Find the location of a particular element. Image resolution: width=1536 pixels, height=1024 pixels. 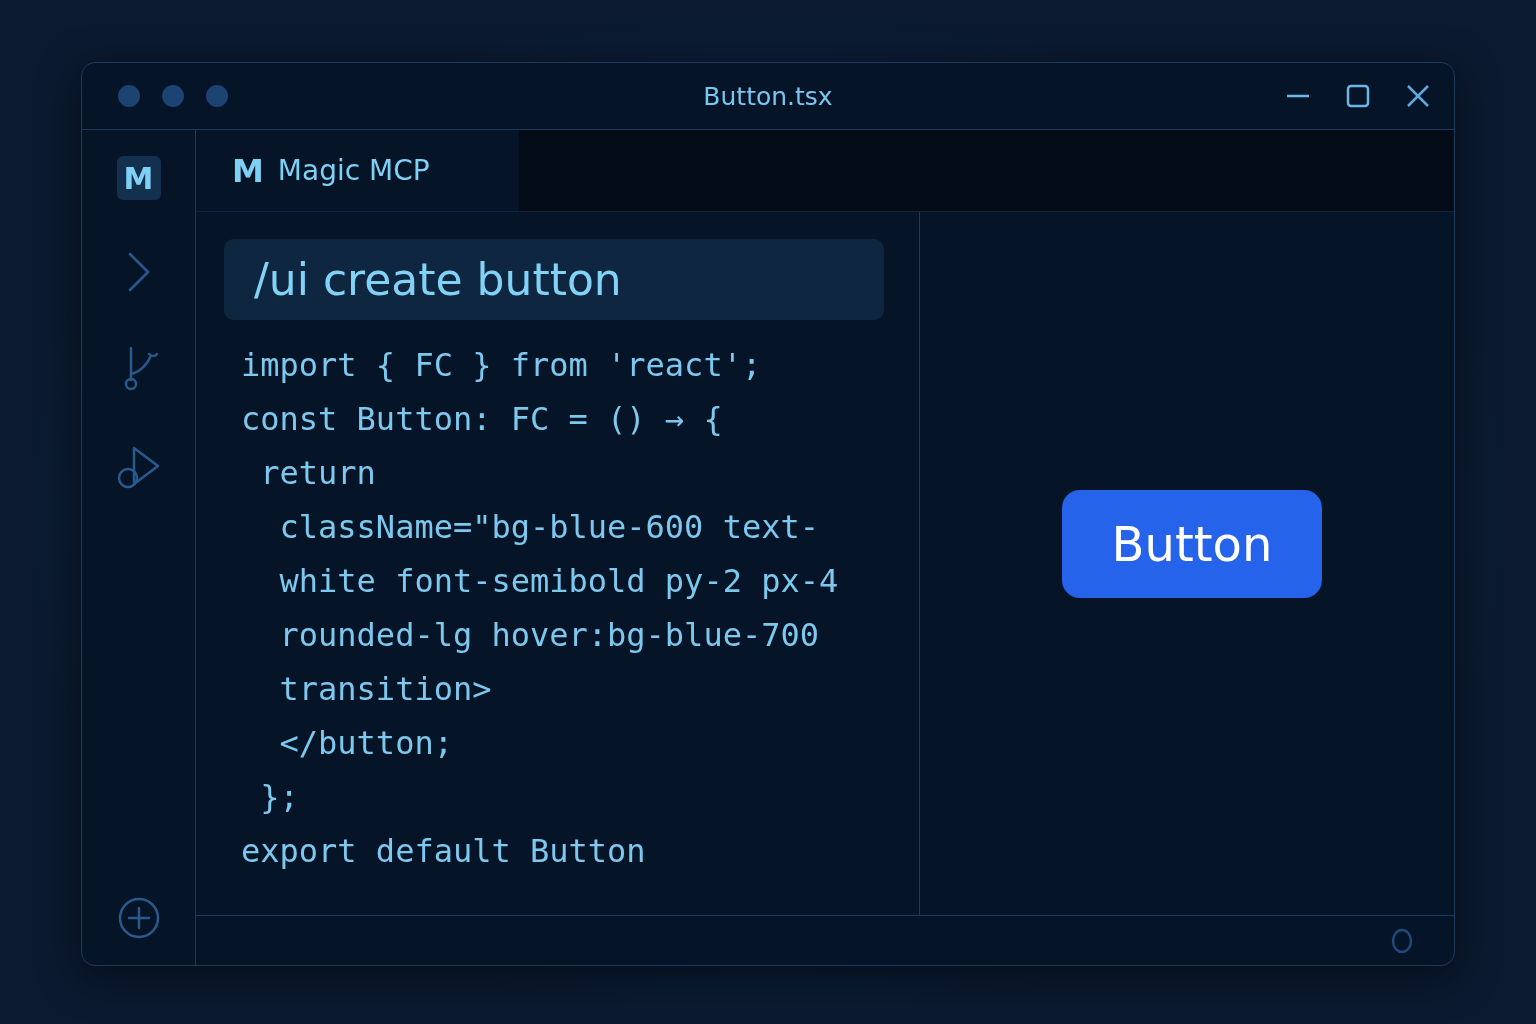

run-debug-icon is located at coordinates (138, 467).